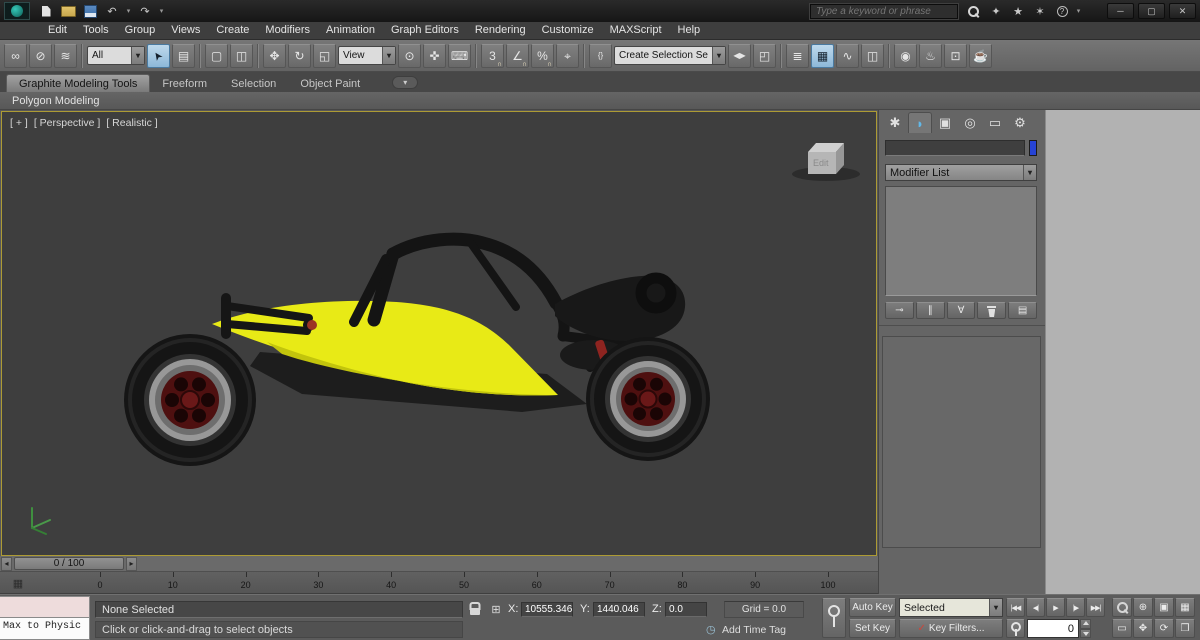 This screenshot has width=1200, height=640. I want to click on go-to-start-button: |◀◀, so click(1015, 607).